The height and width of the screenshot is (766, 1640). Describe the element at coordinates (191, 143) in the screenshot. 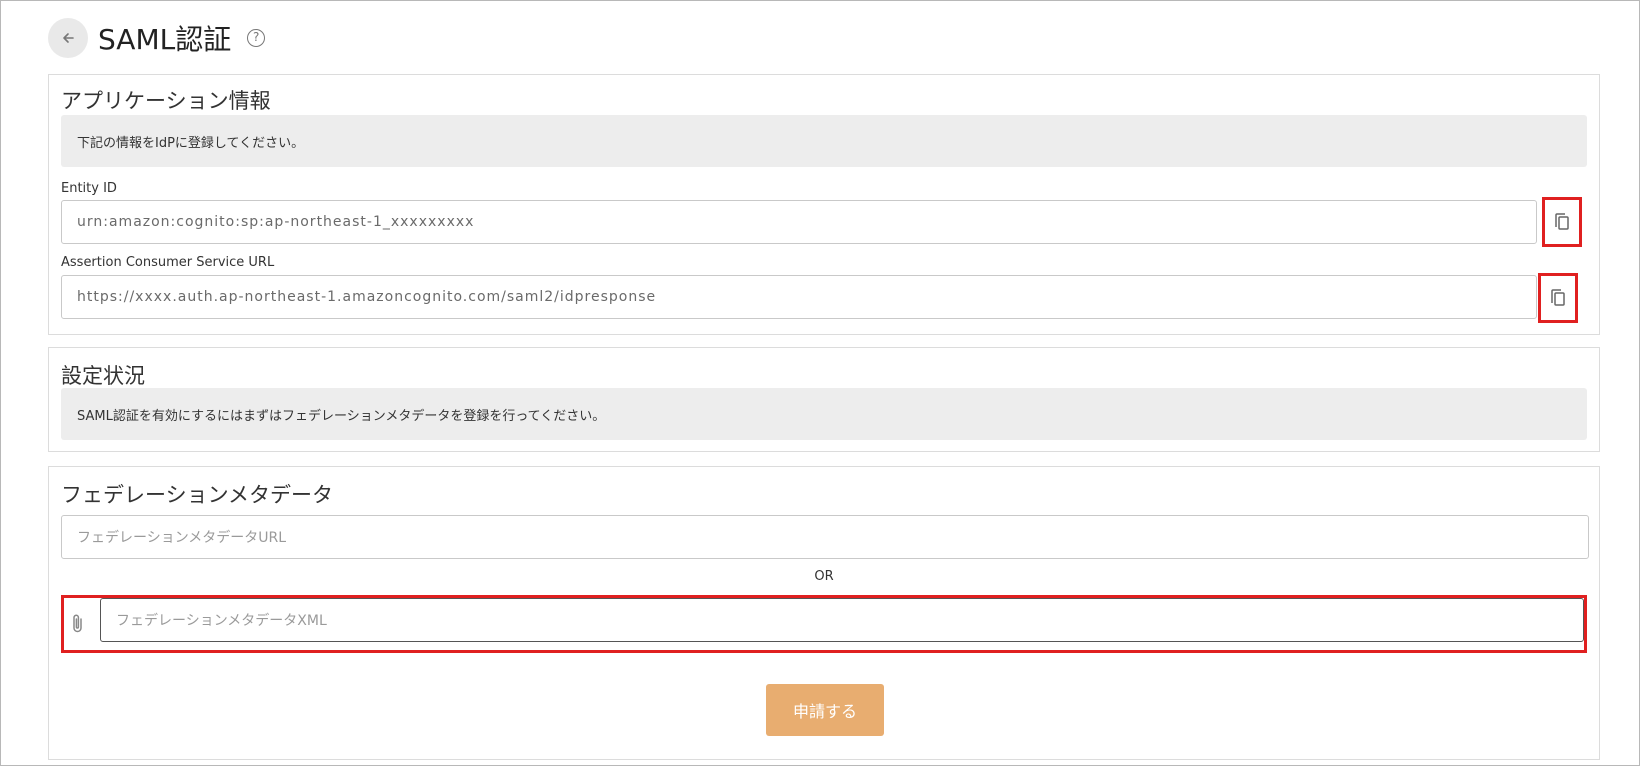

I see `application-info-notice-text: 下記の情報をIdPに登録してください。` at that location.